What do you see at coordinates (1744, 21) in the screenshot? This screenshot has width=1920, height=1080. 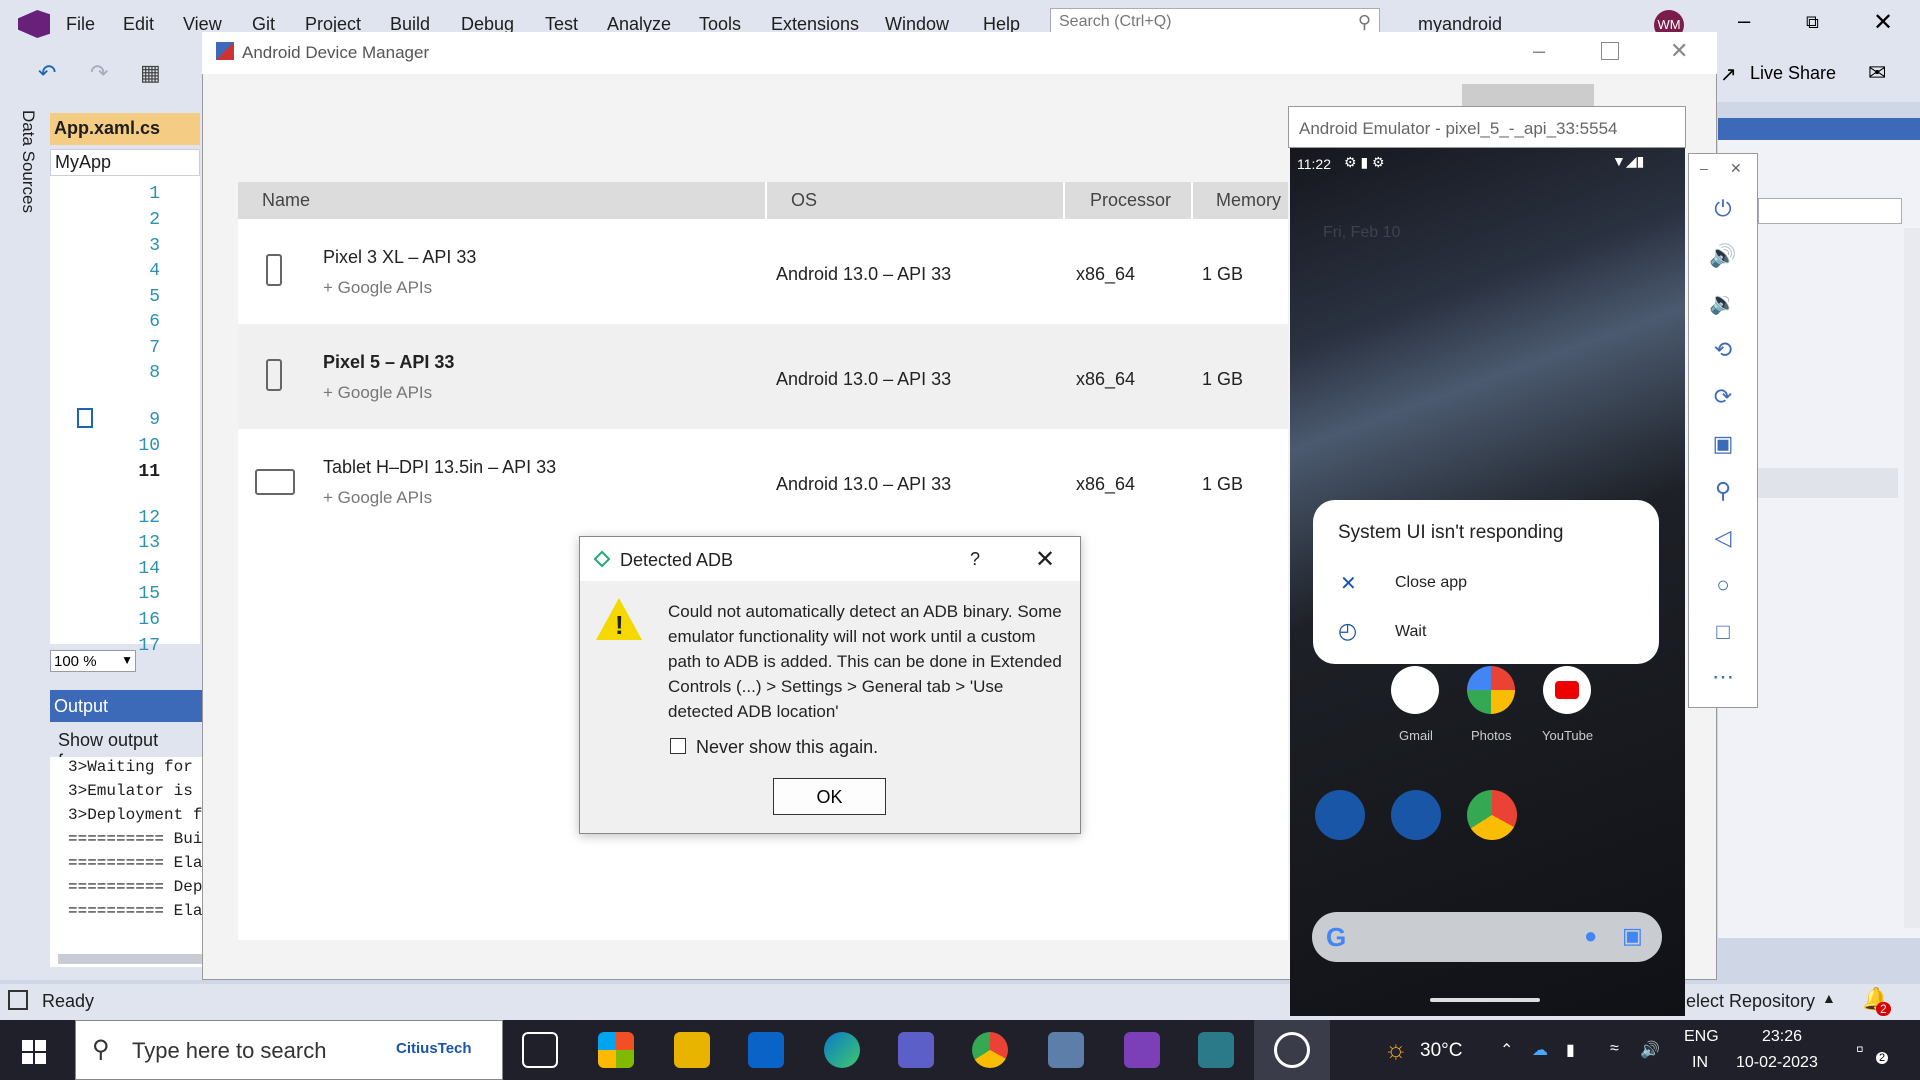 I see `vs-minimize-button: –` at bounding box center [1744, 21].